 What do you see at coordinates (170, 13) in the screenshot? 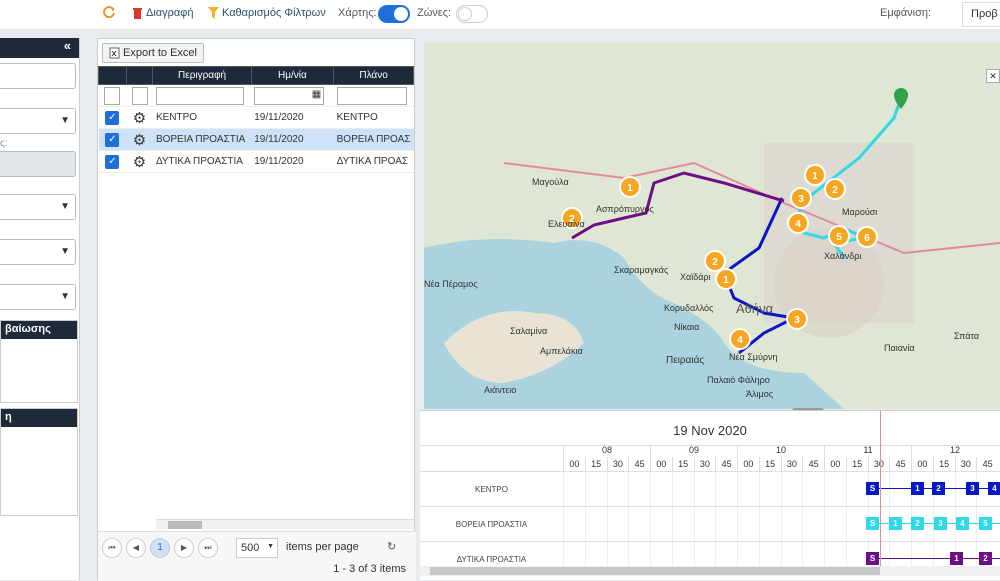
I see `delete-label: Διαγραφή` at bounding box center [170, 13].